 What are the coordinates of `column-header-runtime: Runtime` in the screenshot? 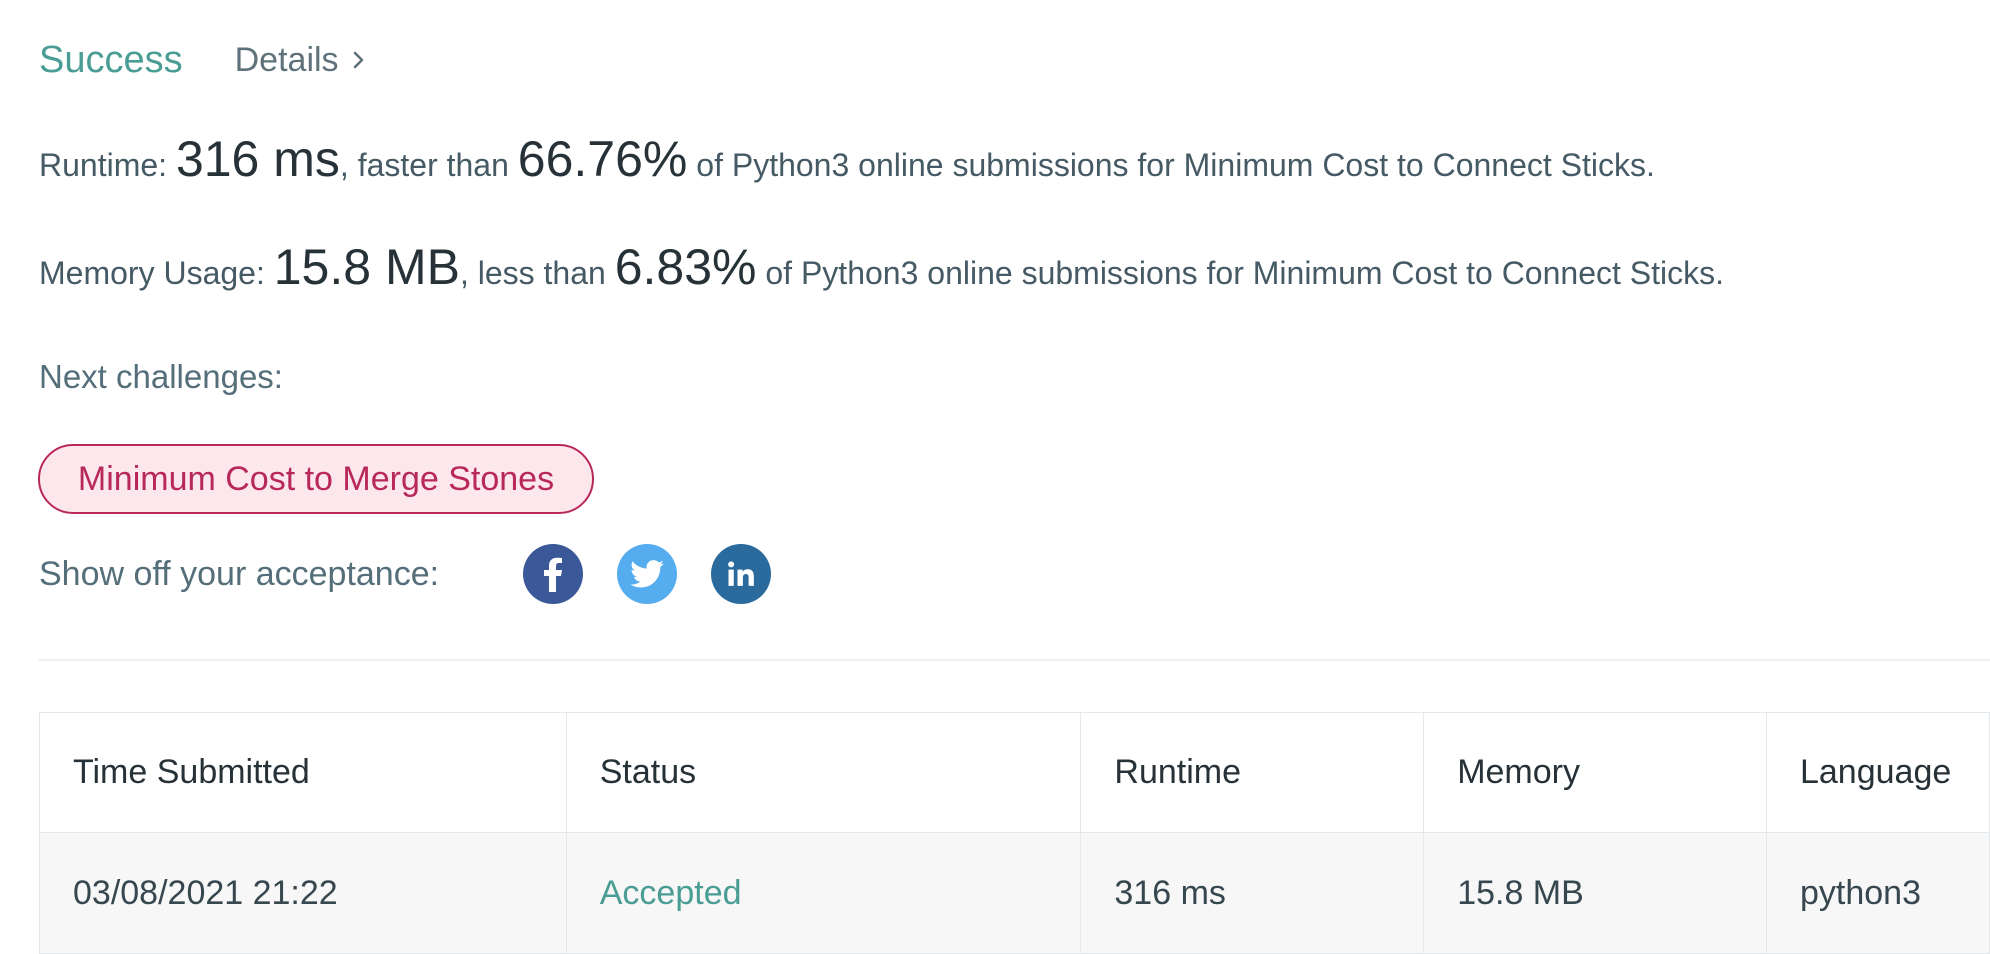 It's located at (1252, 772).